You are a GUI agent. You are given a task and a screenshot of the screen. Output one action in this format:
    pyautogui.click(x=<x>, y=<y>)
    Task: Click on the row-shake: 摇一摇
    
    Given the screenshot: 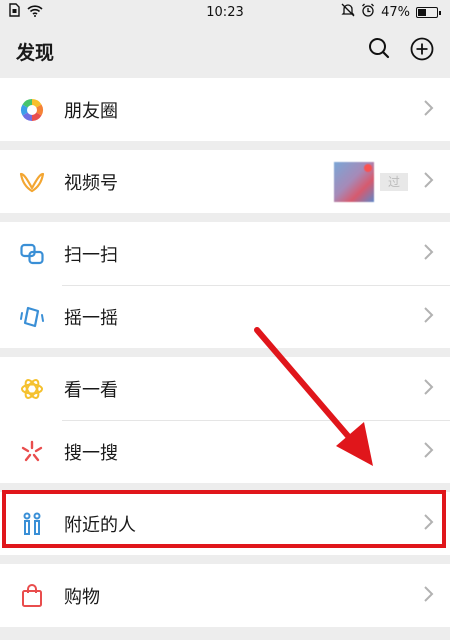 What is the action you would take?
    pyautogui.click(x=225, y=316)
    